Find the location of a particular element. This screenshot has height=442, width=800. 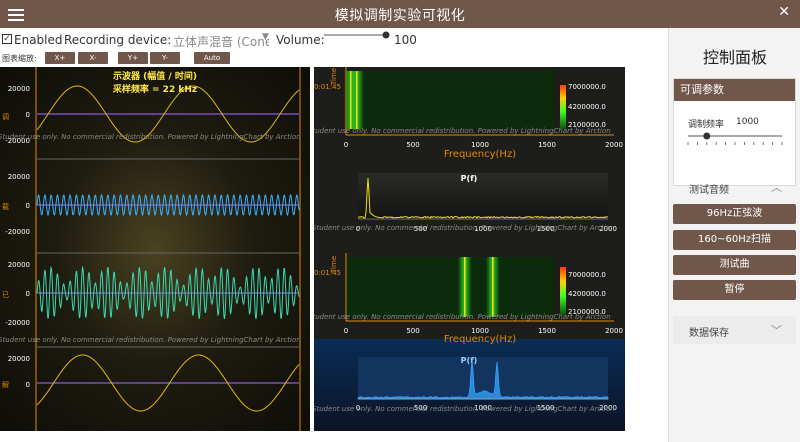

zoom-x-plus-button: X+ is located at coordinates (60, 58).